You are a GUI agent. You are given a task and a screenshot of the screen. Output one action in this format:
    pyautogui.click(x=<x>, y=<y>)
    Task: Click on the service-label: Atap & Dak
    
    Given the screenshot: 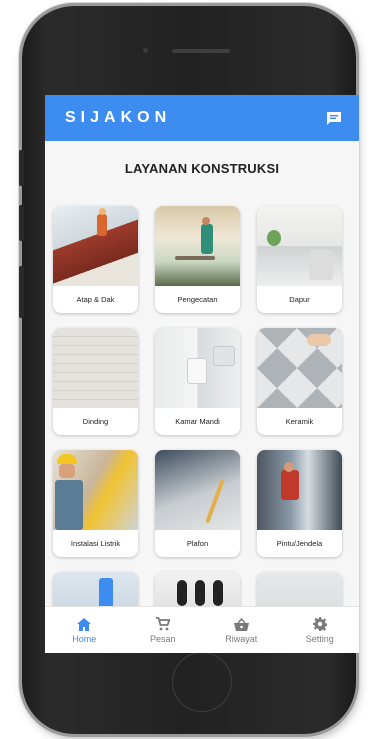 What is the action you would take?
    pyautogui.click(x=95, y=299)
    